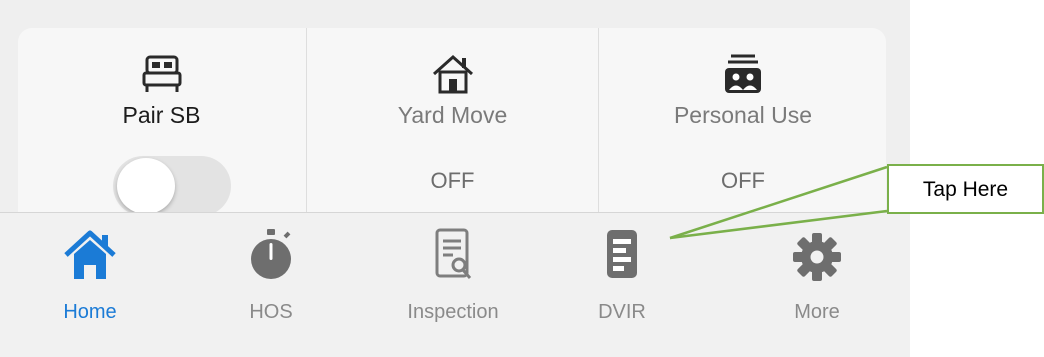 This screenshot has width=1044, height=357. What do you see at coordinates (817, 257) in the screenshot?
I see `gear-icon` at bounding box center [817, 257].